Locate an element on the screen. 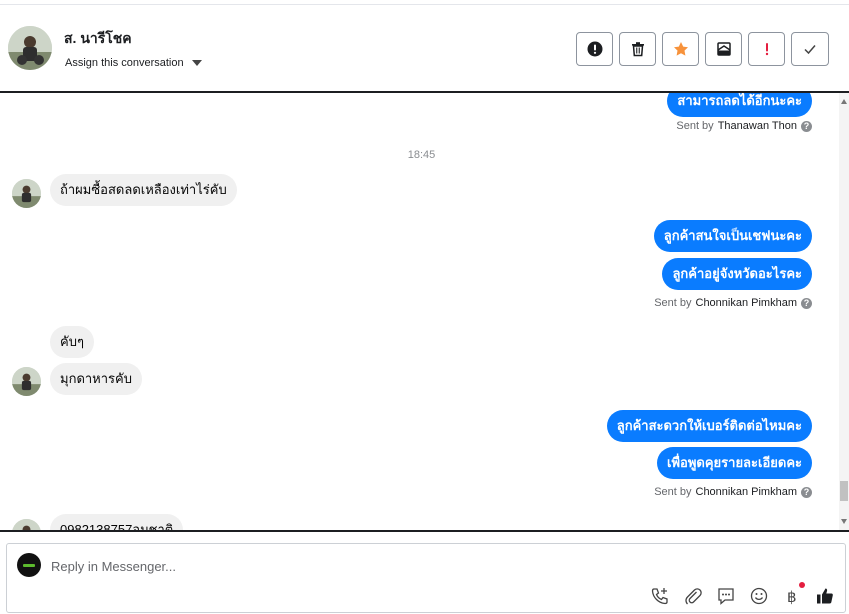 The image size is (849, 614). delete-button is located at coordinates (637, 49).